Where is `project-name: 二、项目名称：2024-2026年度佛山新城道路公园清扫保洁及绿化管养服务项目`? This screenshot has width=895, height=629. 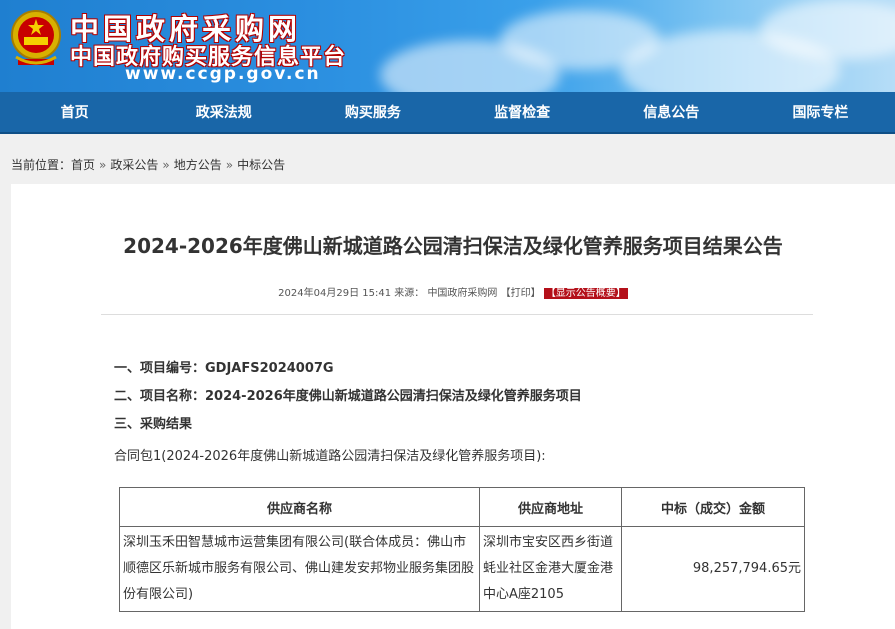
project-name: 二、项目名称：2024-2026年度佛山新城道路公园清扫保洁及绿化管养服务项目 is located at coordinates (348, 396).